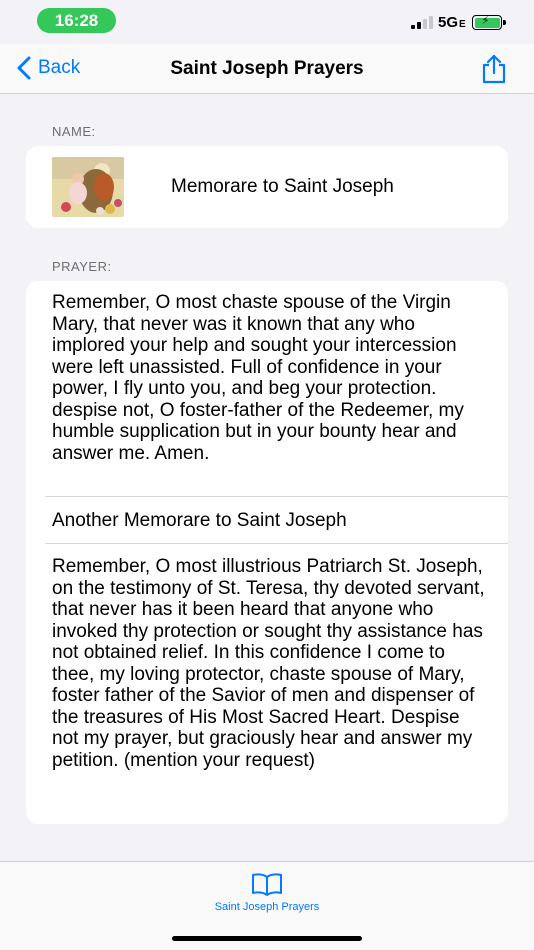 The height and width of the screenshot is (950, 534). What do you see at coordinates (462, 24) in the screenshot?
I see `network-suffix: E` at bounding box center [462, 24].